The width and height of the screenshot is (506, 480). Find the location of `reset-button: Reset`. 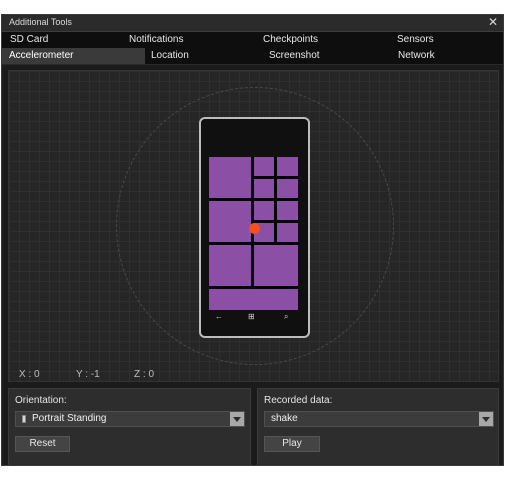

reset-button: Reset is located at coordinates (42, 444).